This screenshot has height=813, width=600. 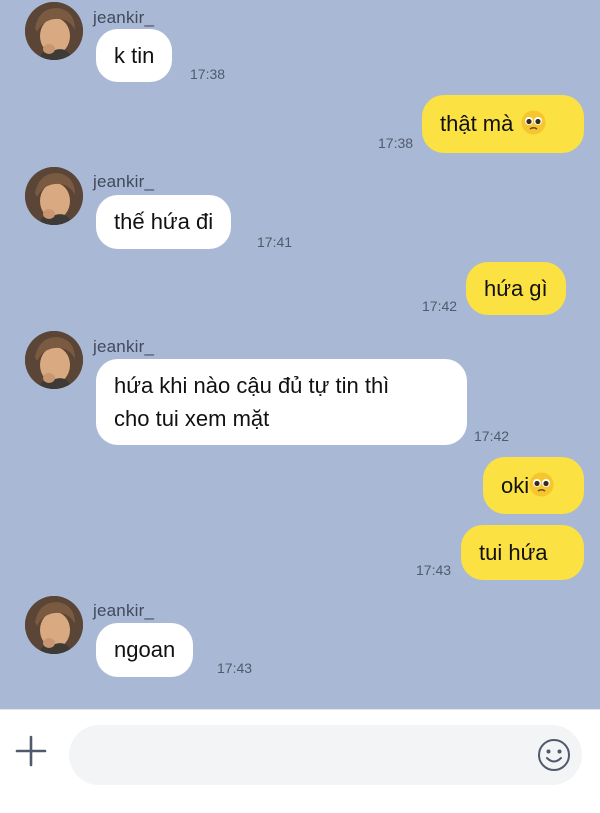 What do you see at coordinates (31, 751) in the screenshot?
I see `plus-icon` at bounding box center [31, 751].